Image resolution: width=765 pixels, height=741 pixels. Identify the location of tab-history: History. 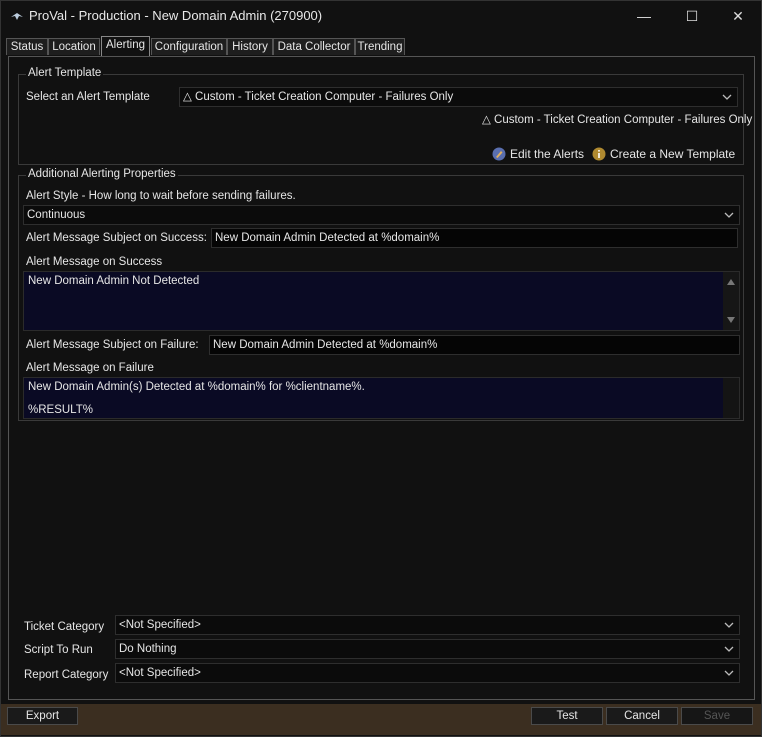
(250, 46).